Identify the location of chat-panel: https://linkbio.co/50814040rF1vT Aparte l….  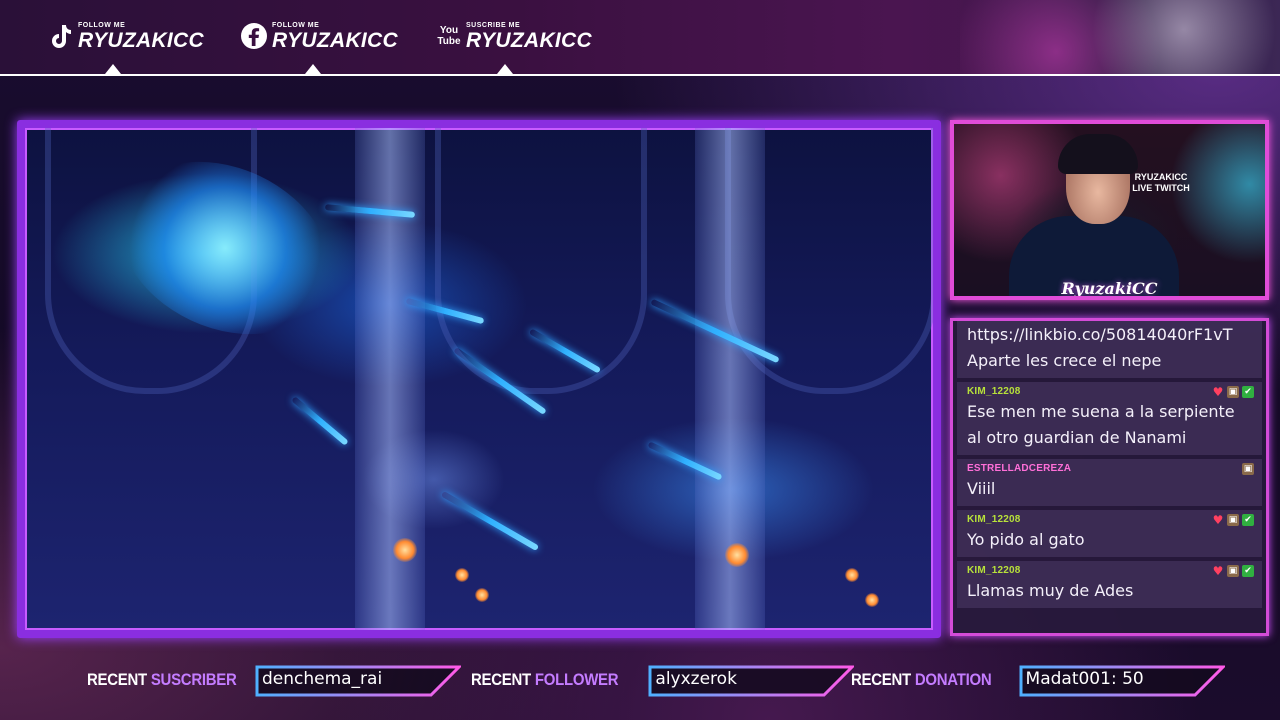
(1109, 477).